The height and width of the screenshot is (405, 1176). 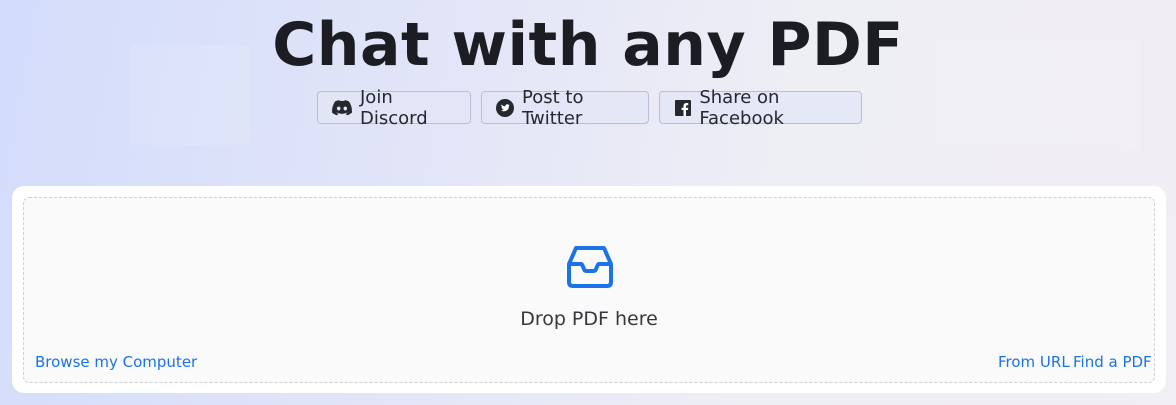 I want to click on join-discord-button: Join Discord, so click(x=394, y=108).